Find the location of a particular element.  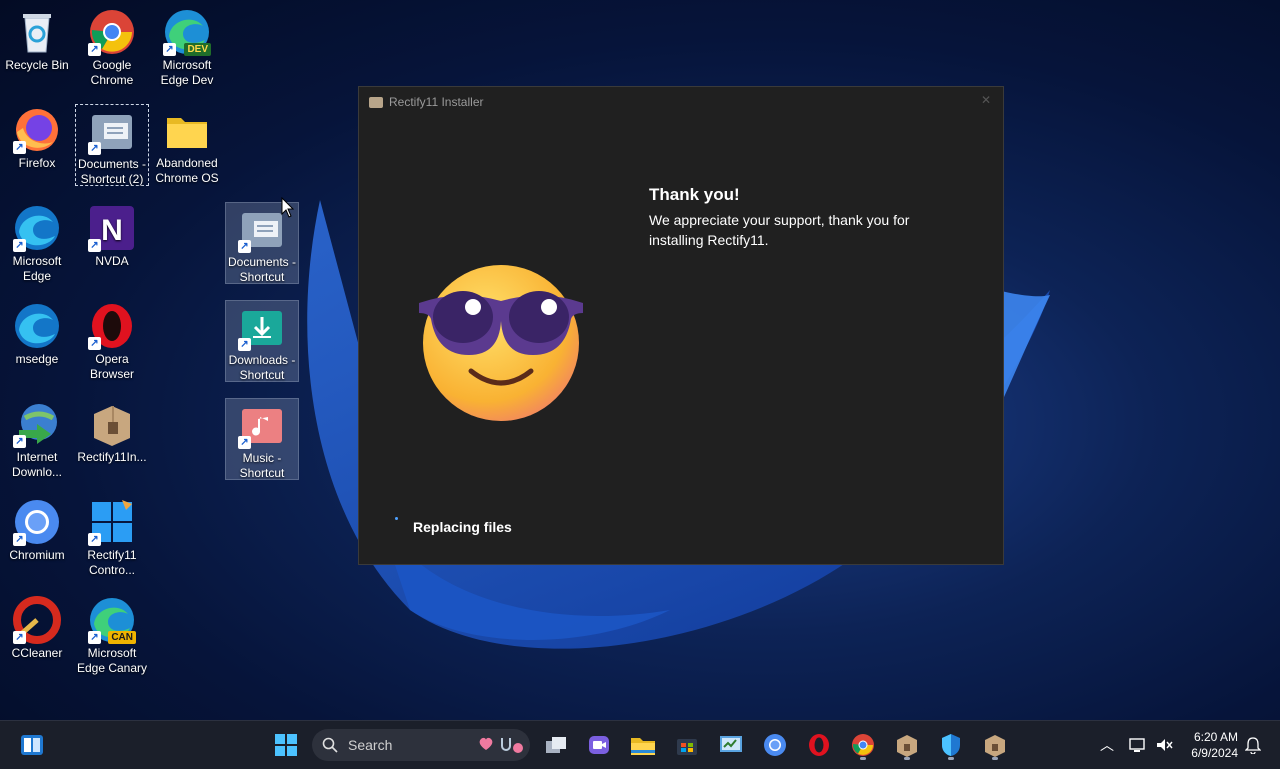

close-icon: ✕ is located at coordinates (986, 100).